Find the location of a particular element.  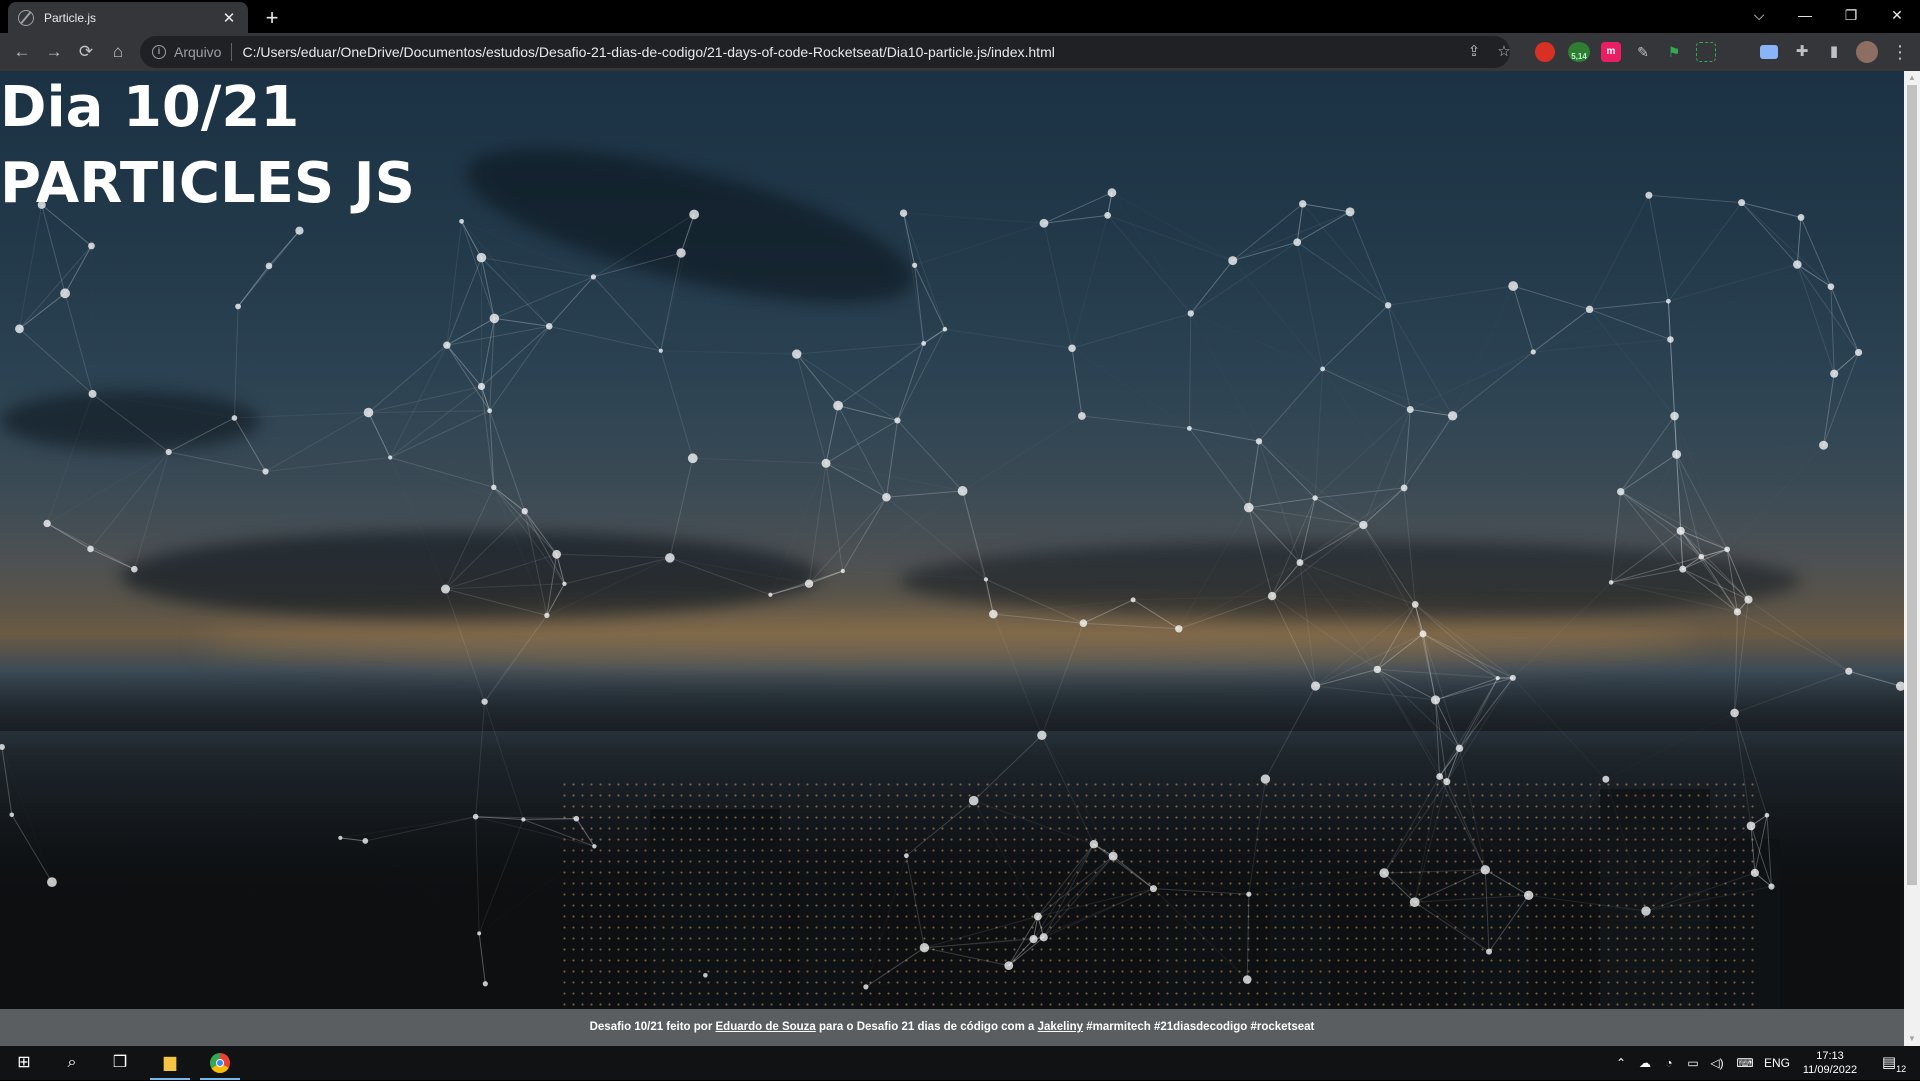

browser-tab: Particle.js ✕ is located at coordinates (128, 17).